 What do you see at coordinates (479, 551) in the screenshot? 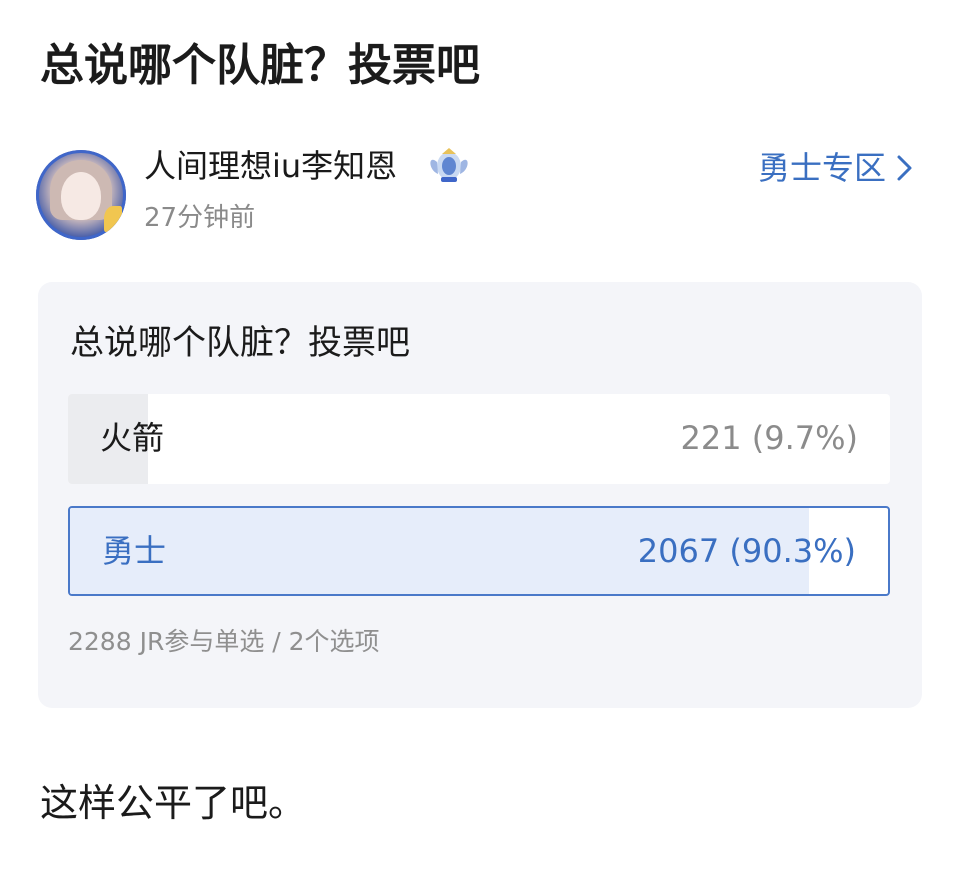
I see `poll-option-warriors: 勇士 2067 (90.3%)` at bounding box center [479, 551].